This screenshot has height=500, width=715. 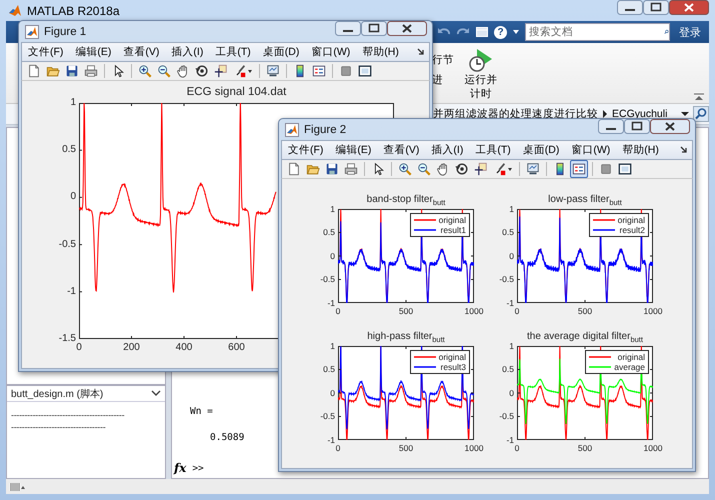 I want to click on login-button: 登录, so click(x=690, y=32).